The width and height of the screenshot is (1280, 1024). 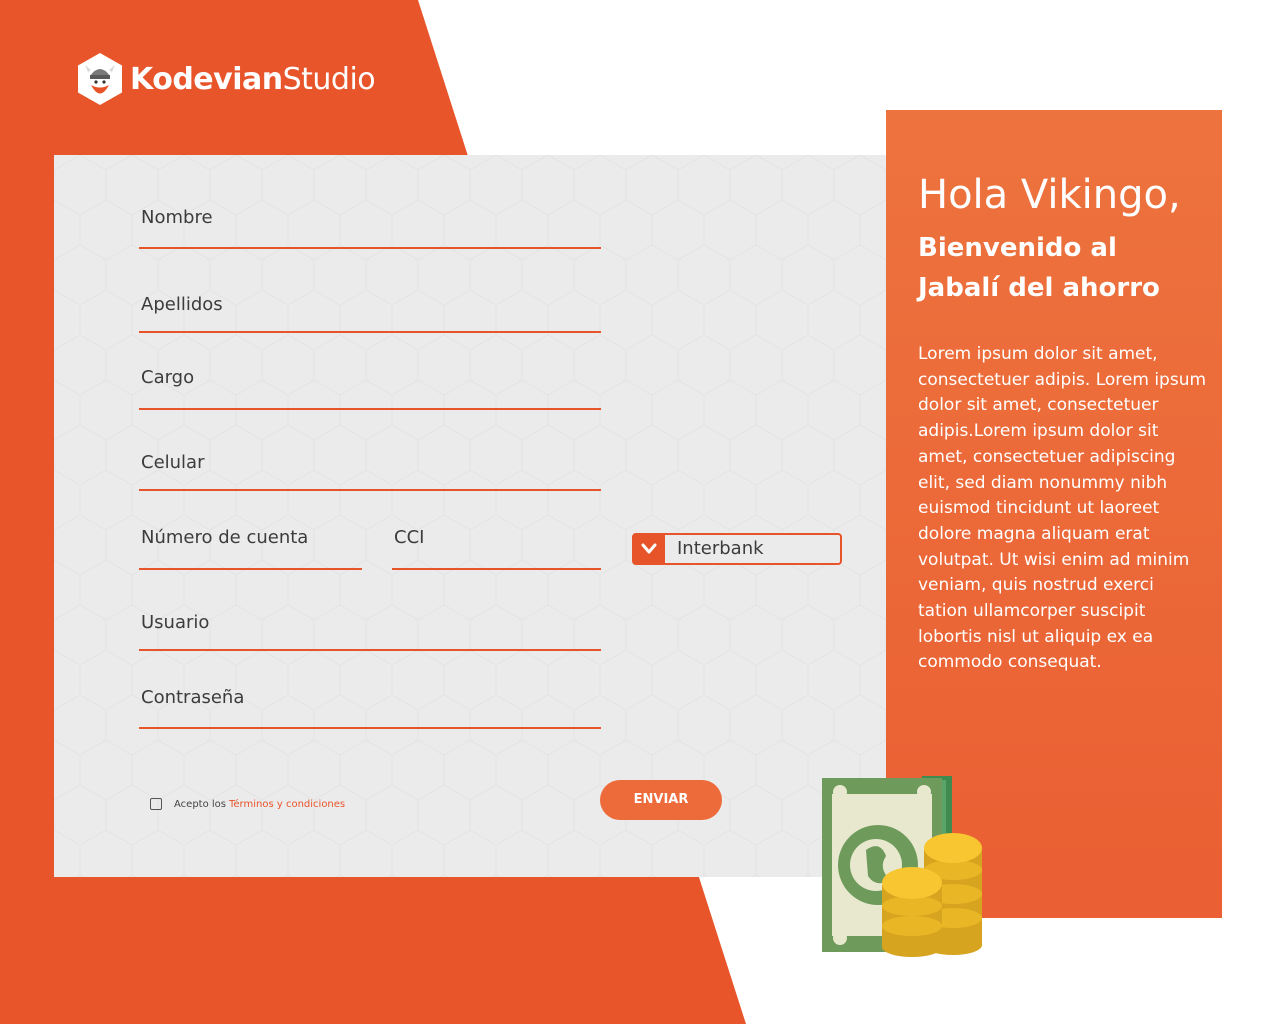 I want to click on welcome-subtitle: Bienvenido al Jabalí del ahorro, so click(x=1063, y=268).